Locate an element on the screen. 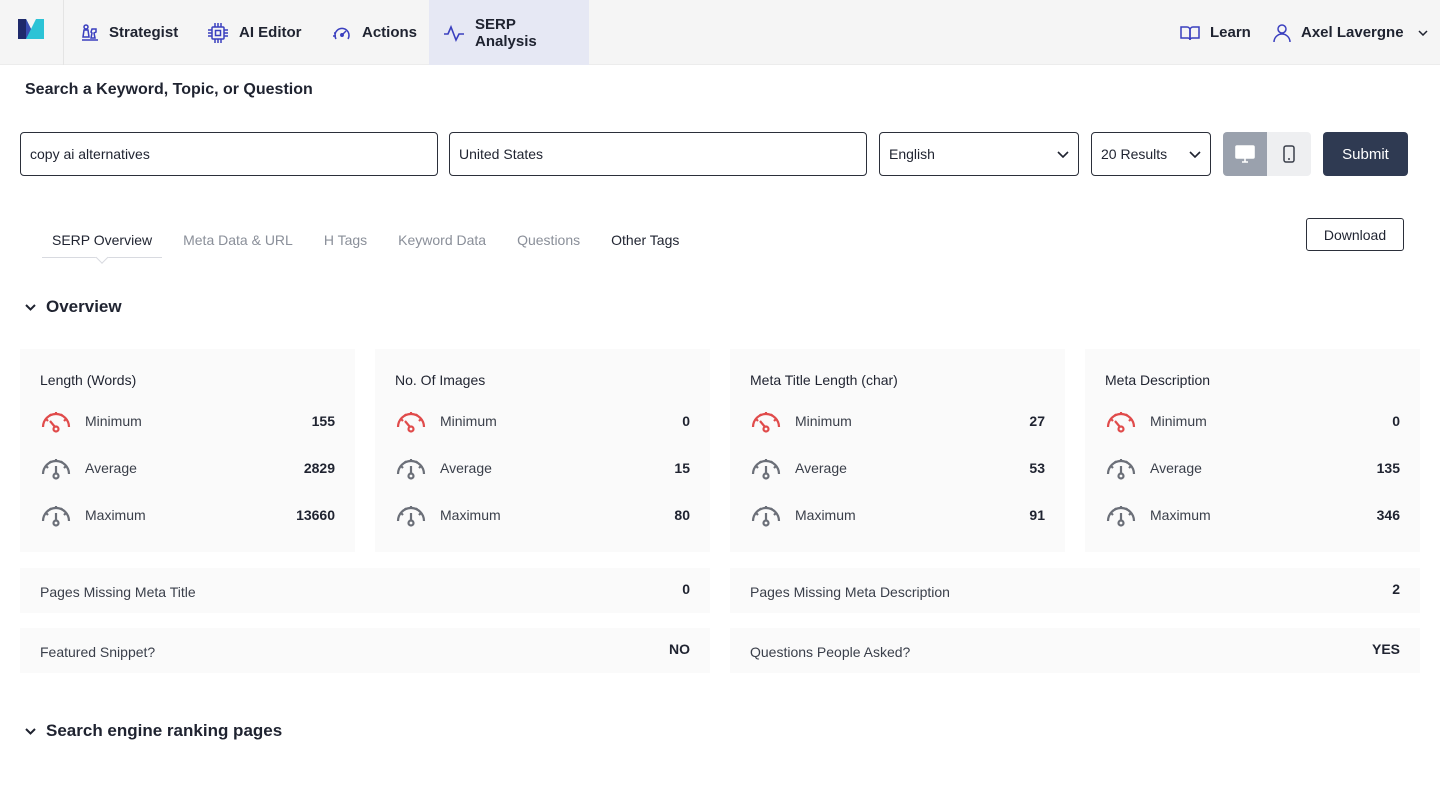 The width and height of the screenshot is (1440, 789). desktop-toggle-button is located at coordinates (1245, 154).